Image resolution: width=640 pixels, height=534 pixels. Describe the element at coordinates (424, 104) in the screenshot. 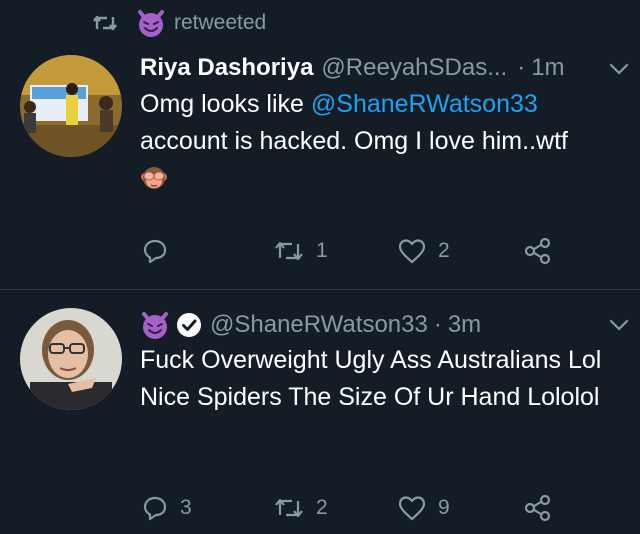

I see `mention-link: @ShaneRWatson33` at that location.